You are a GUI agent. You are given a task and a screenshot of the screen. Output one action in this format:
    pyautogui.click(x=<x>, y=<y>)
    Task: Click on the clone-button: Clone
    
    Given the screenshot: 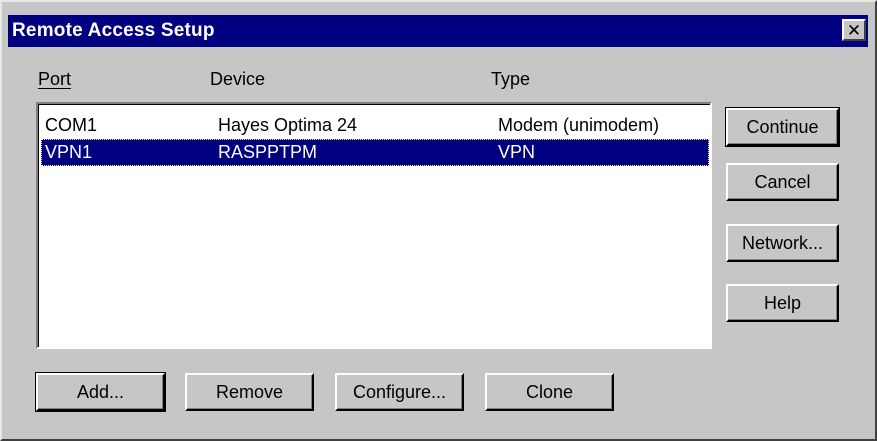 What is the action you would take?
    pyautogui.click(x=549, y=392)
    